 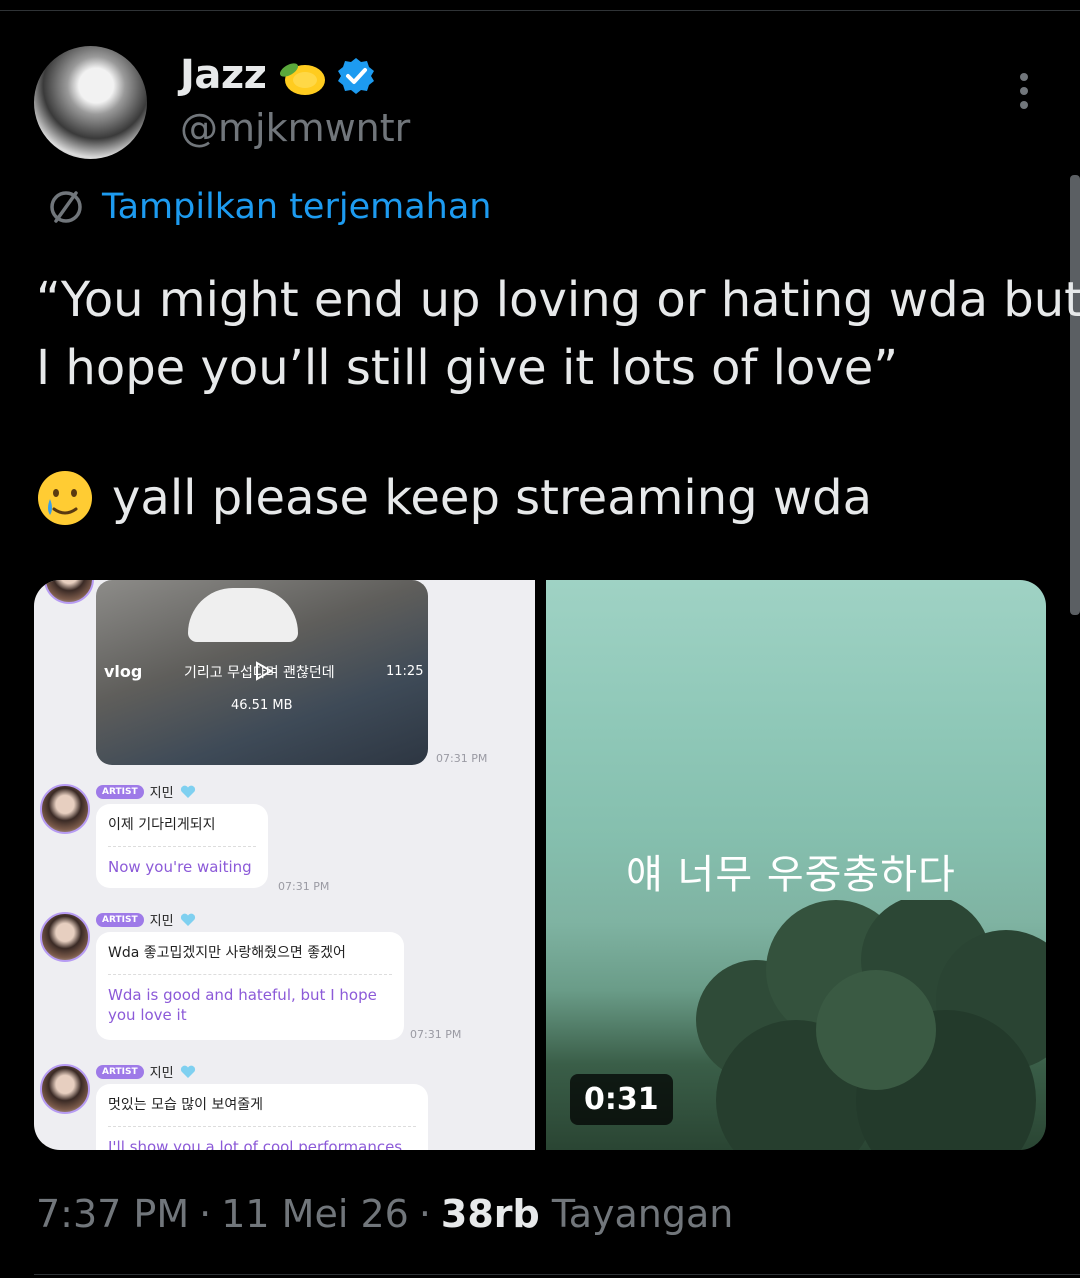 I want to click on video-duration: 11:25, so click(x=405, y=671).